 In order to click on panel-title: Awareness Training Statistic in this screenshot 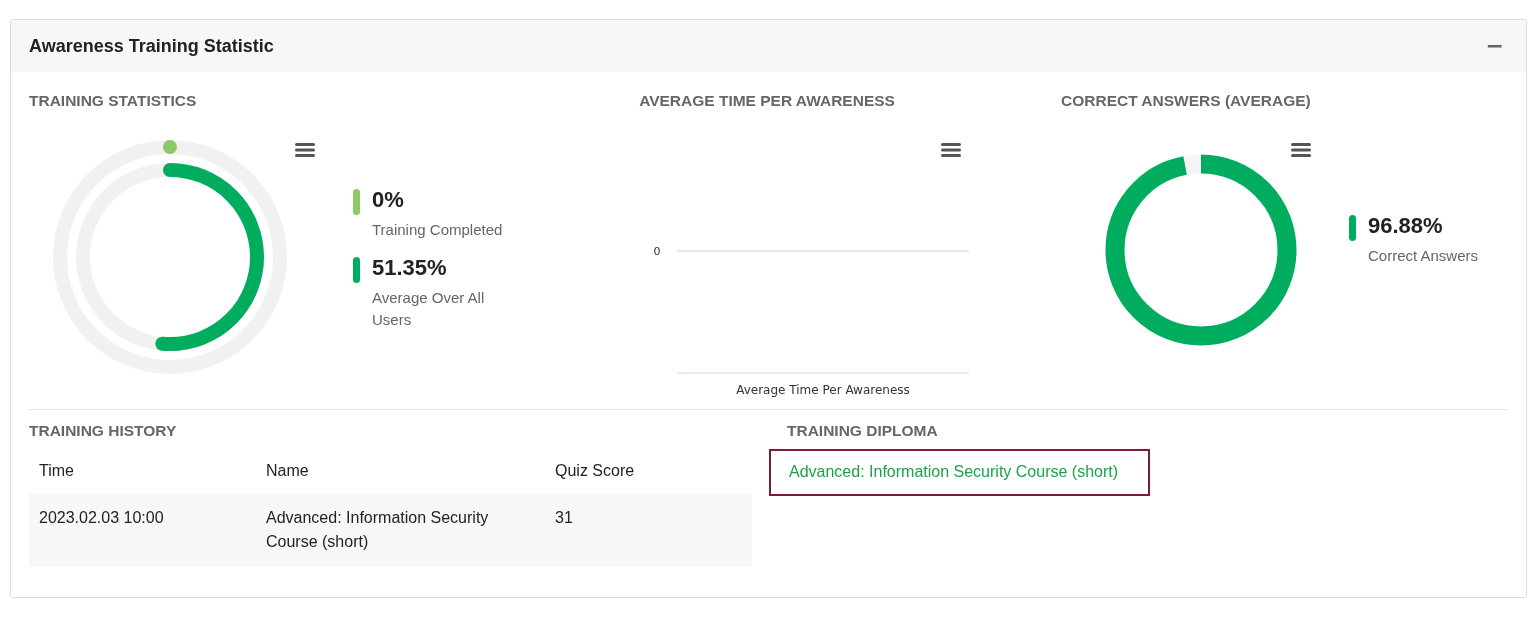, I will do `click(151, 46)`.